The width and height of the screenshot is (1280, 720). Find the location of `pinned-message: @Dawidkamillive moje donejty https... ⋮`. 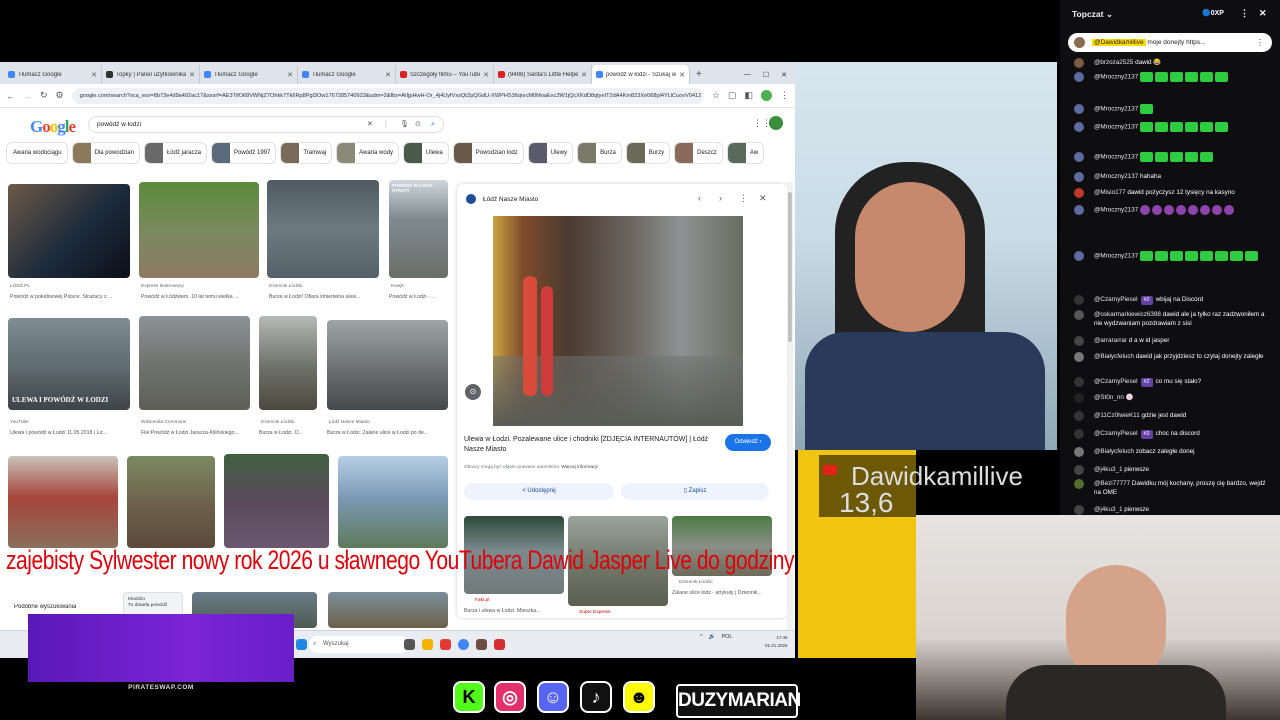

pinned-message: @Dawidkamillive moje donejty https... ⋮ is located at coordinates (1170, 42).